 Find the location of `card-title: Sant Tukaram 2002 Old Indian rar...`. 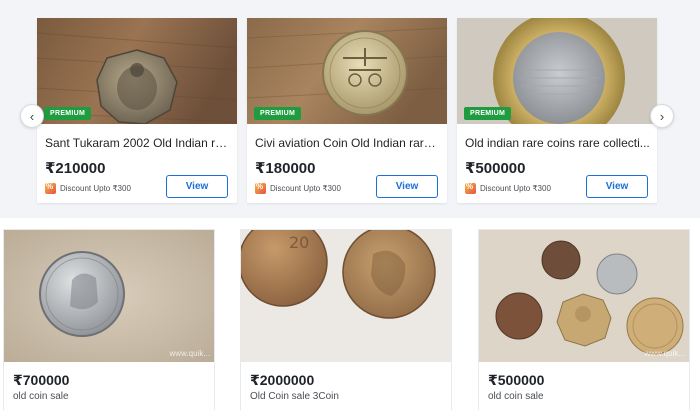

card-title: Sant Tukaram 2002 Old Indian rar... is located at coordinates (138, 143).